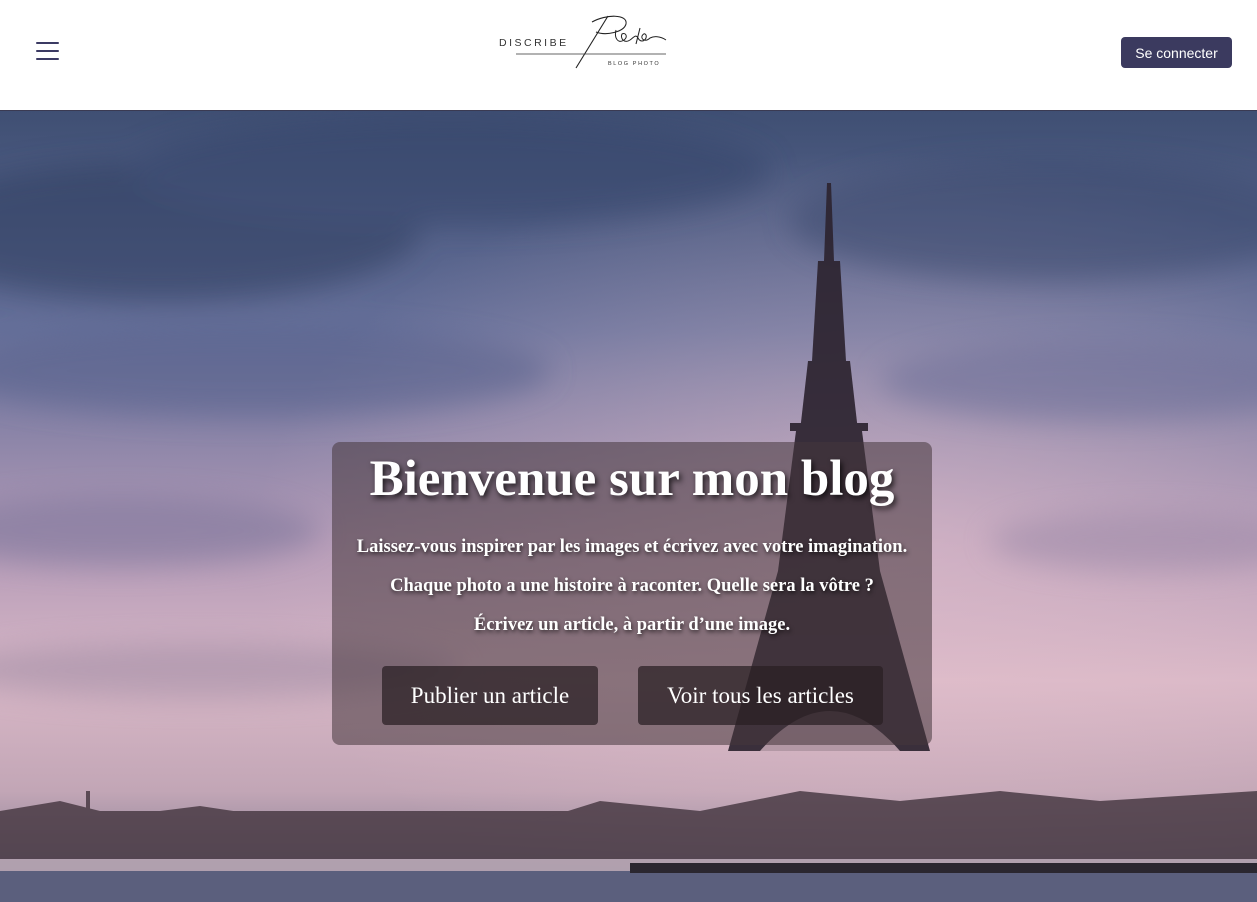 The width and height of the screenshot is (1257, 902). What do you see at coordinates (490, 695) in the screenshot?
I see `publish-article-button: Publier un article` at bounding box center [490, 695].